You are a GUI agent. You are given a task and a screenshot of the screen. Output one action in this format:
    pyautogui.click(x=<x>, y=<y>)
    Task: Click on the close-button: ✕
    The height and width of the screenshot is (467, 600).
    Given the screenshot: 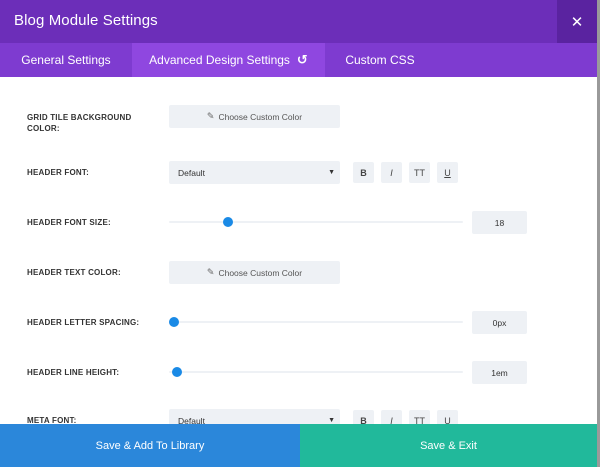 What is the action you would take?
    pyautogui.click(x=577, y=21)
    